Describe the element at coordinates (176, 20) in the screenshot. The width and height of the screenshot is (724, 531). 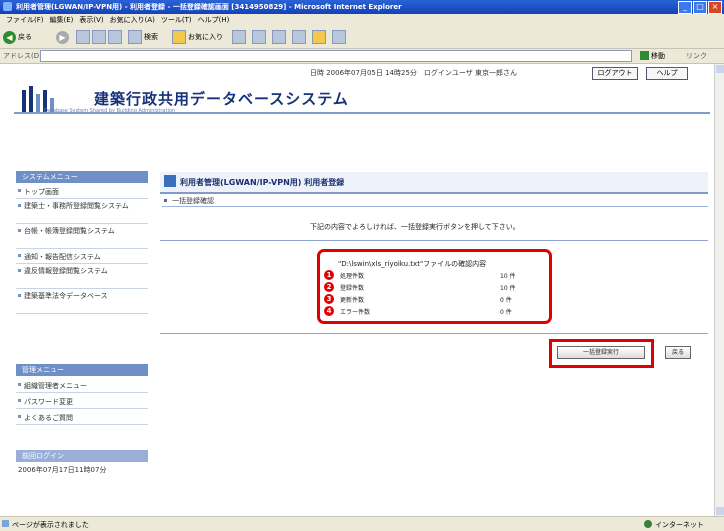
I see `menu-tools: ツール(T)` at that location.